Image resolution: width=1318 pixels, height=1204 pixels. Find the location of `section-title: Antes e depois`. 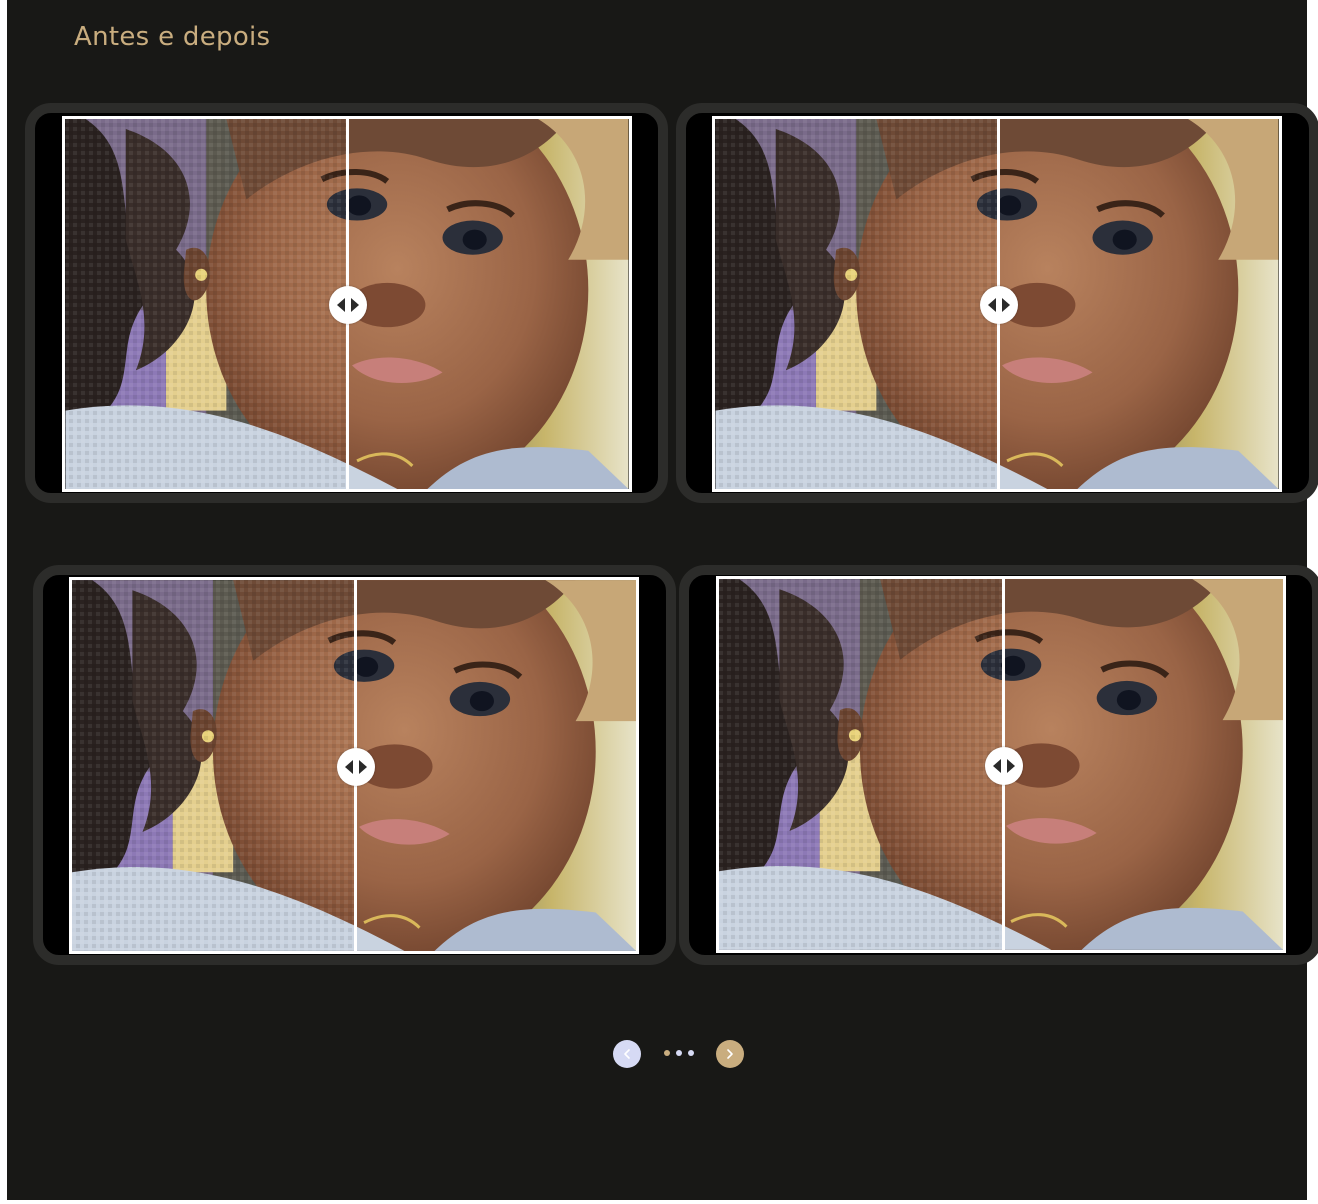

section-title: Antes e depois is located at coordinates (172, 37).